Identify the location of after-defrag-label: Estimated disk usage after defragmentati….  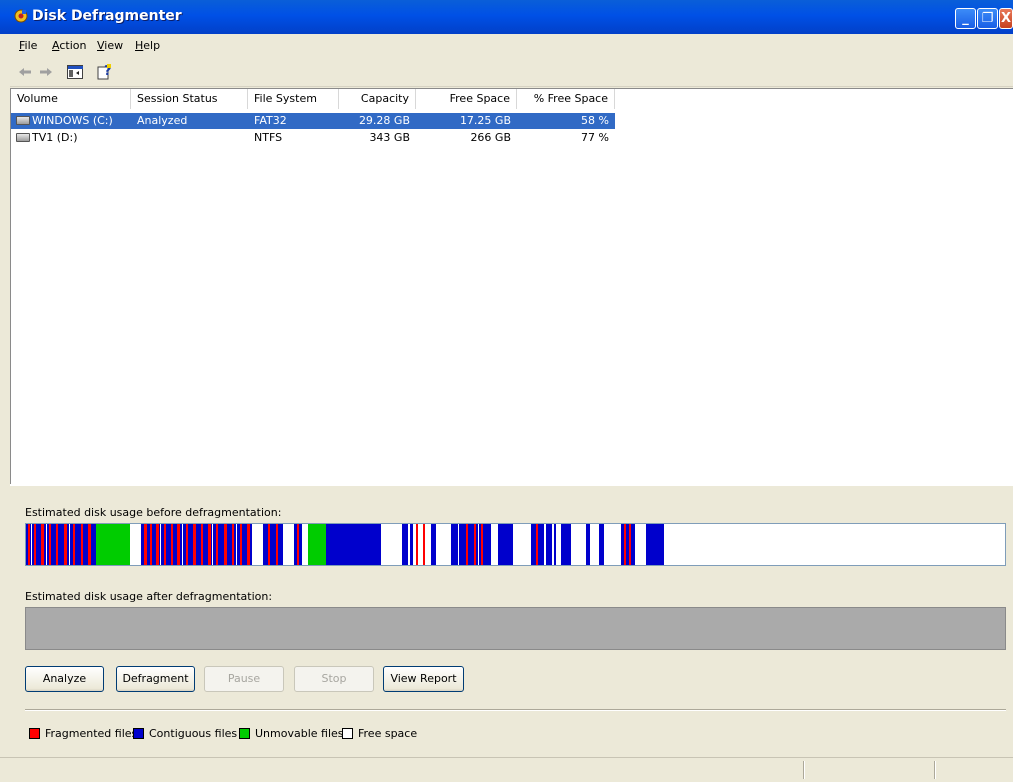
(149, 596).